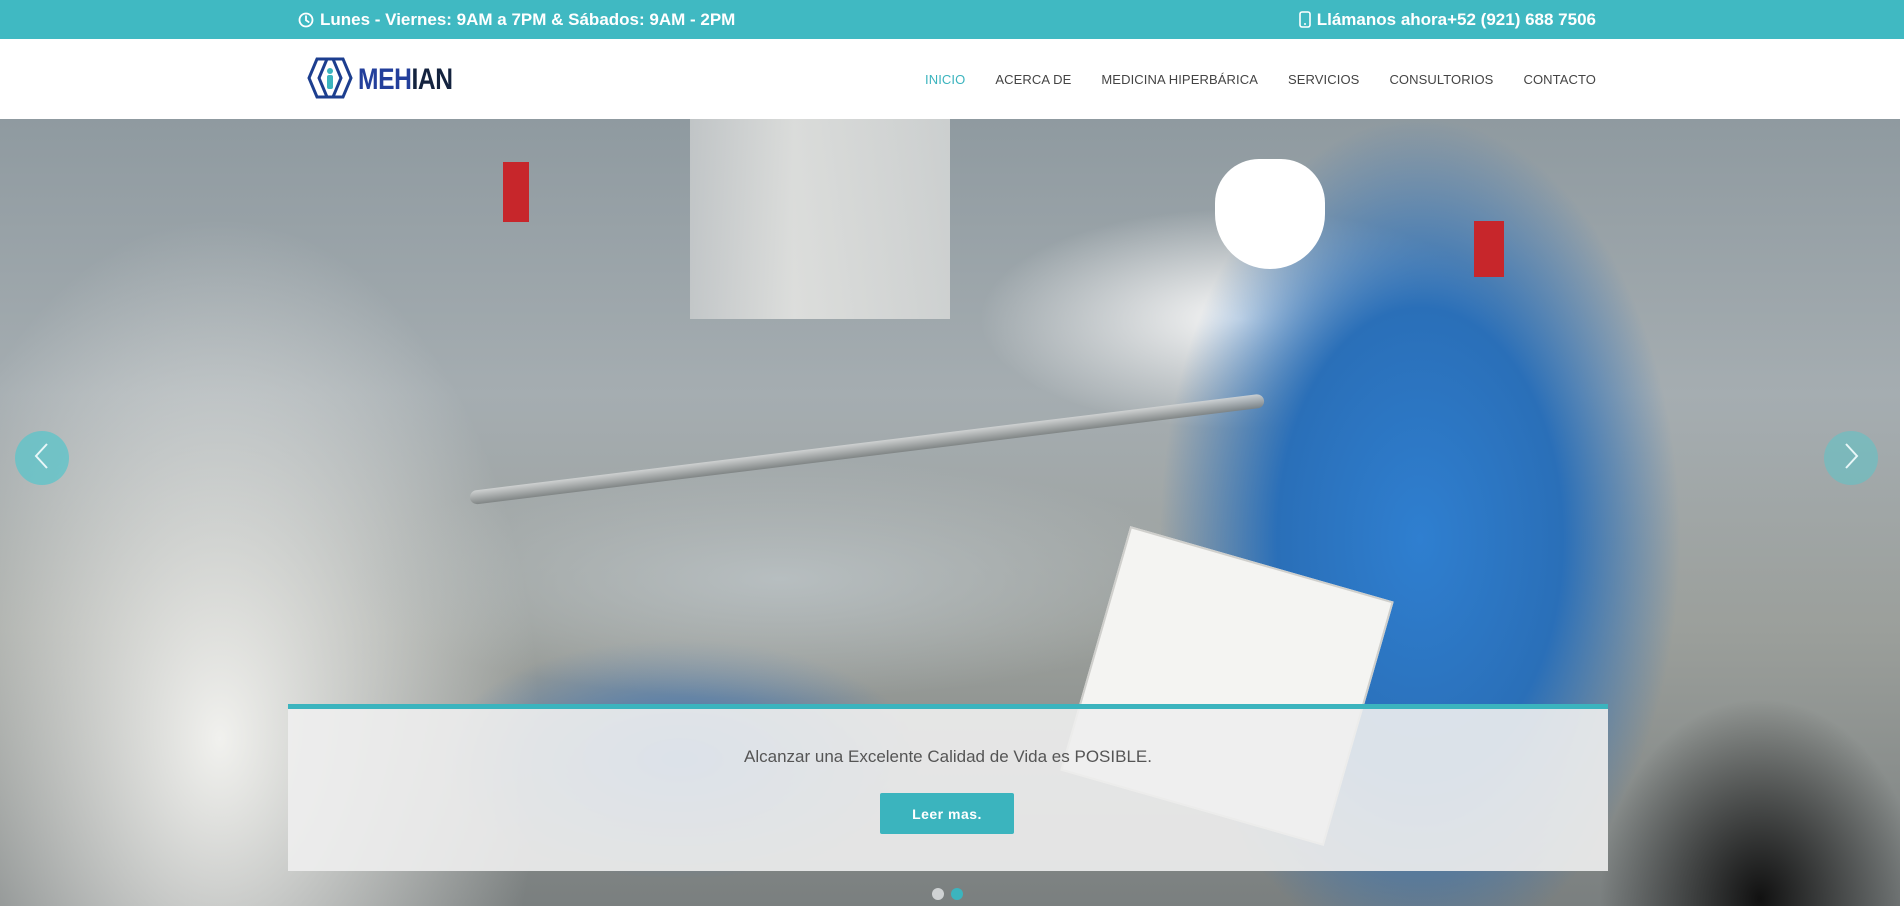  I want to click on slider-prev-button, so click(42, 458).